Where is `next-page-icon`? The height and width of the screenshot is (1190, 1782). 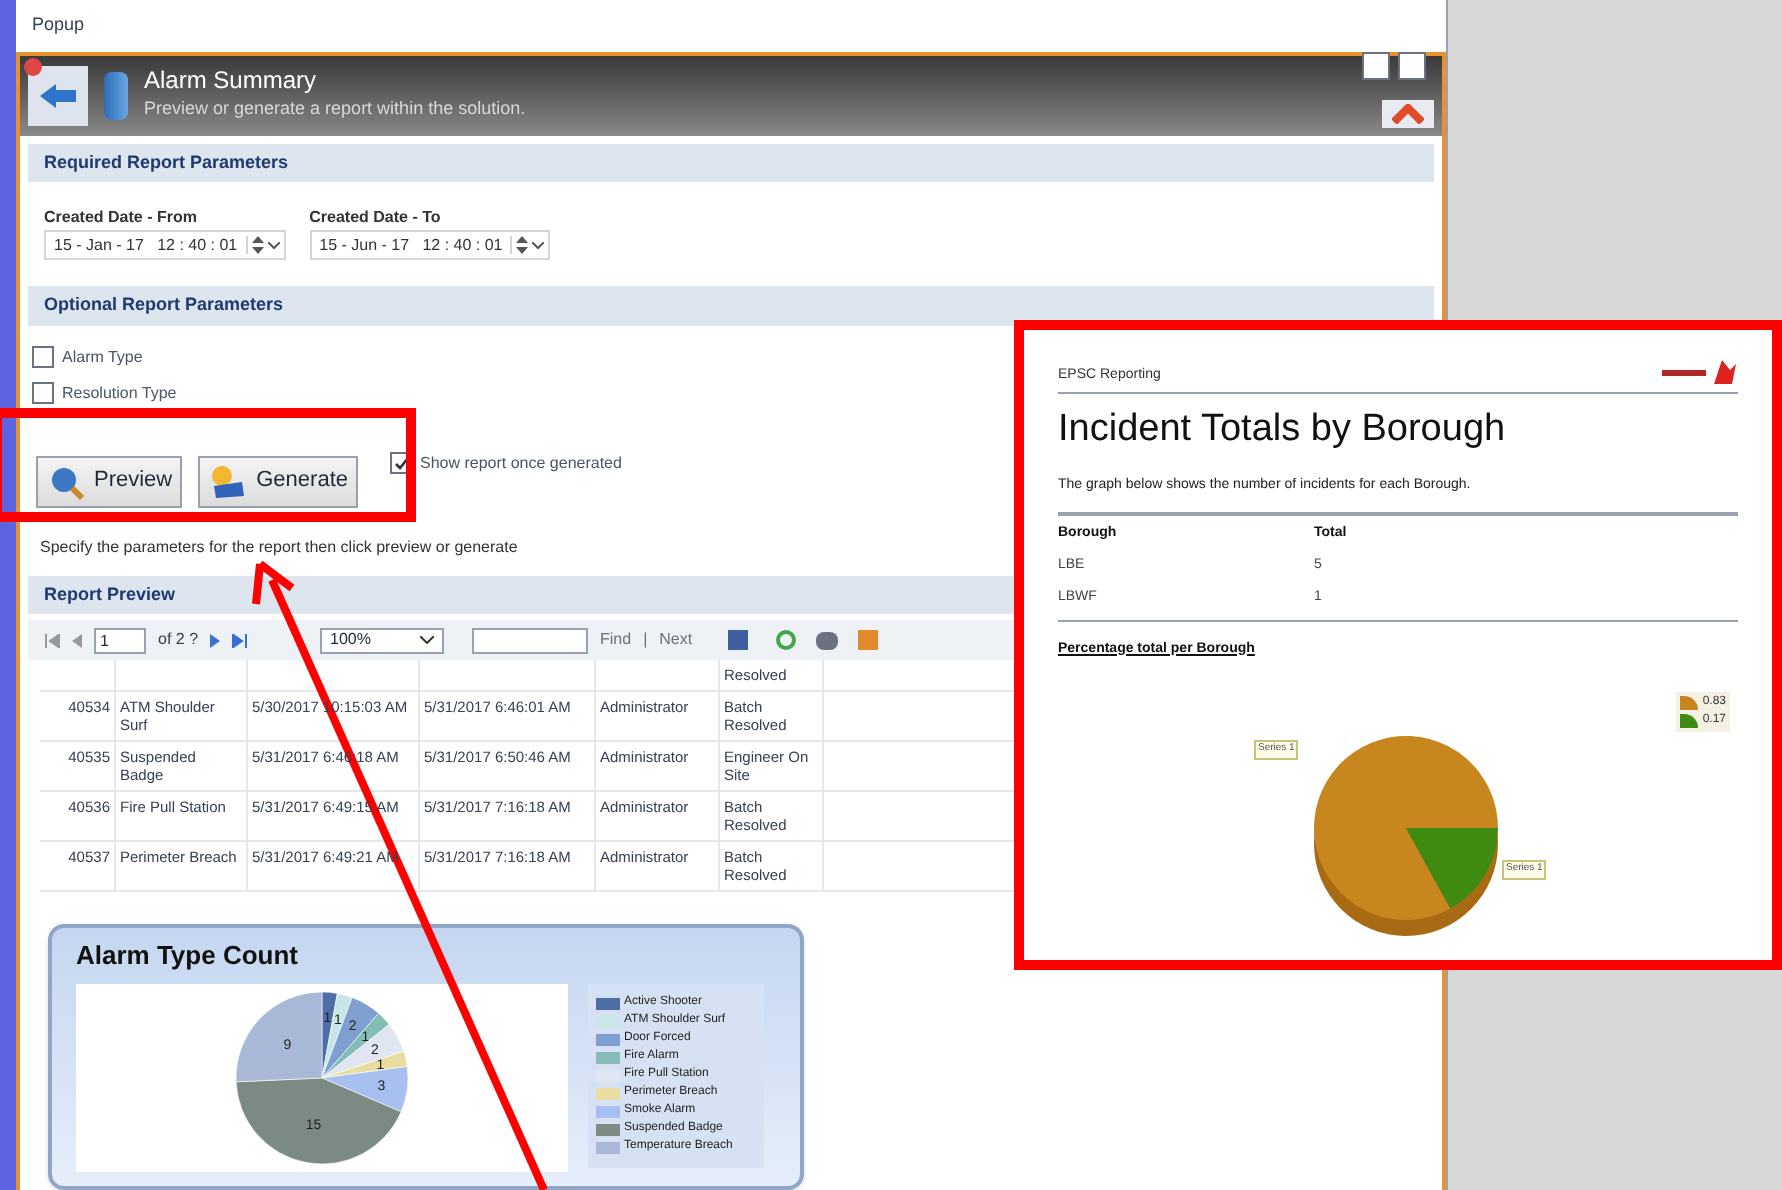 next-page-icon is located at coordinates (215, 640).